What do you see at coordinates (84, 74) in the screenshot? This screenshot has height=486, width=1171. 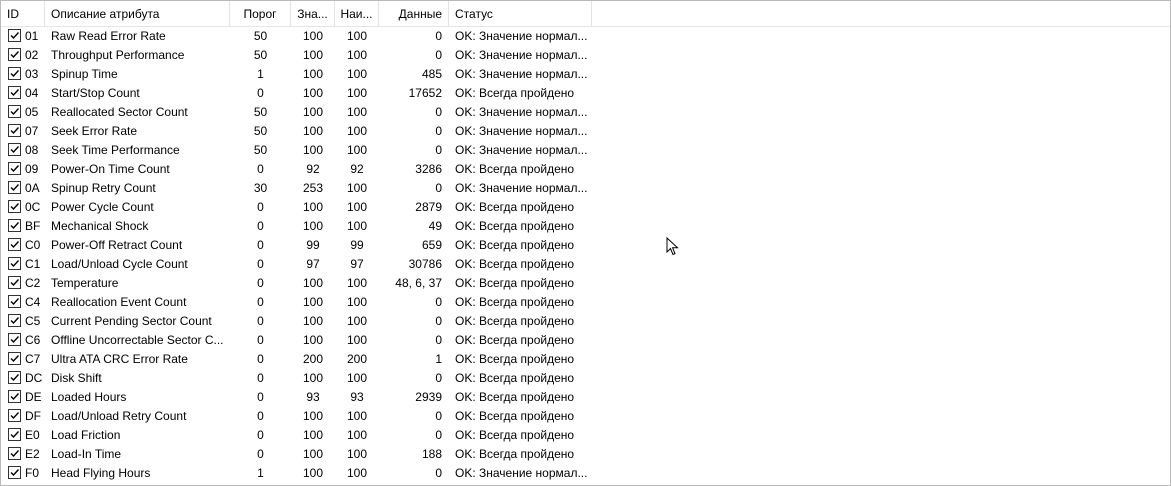 I see `attribute-name: Spinup Time` at bounding box center [84, 74].